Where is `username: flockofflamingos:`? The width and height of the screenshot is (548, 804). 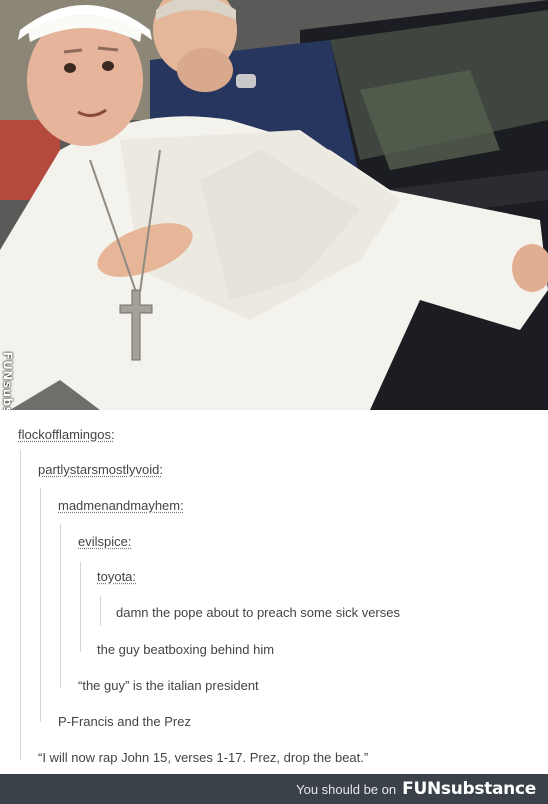 username: flockofflamingos: is located at coordinates (66, 434).